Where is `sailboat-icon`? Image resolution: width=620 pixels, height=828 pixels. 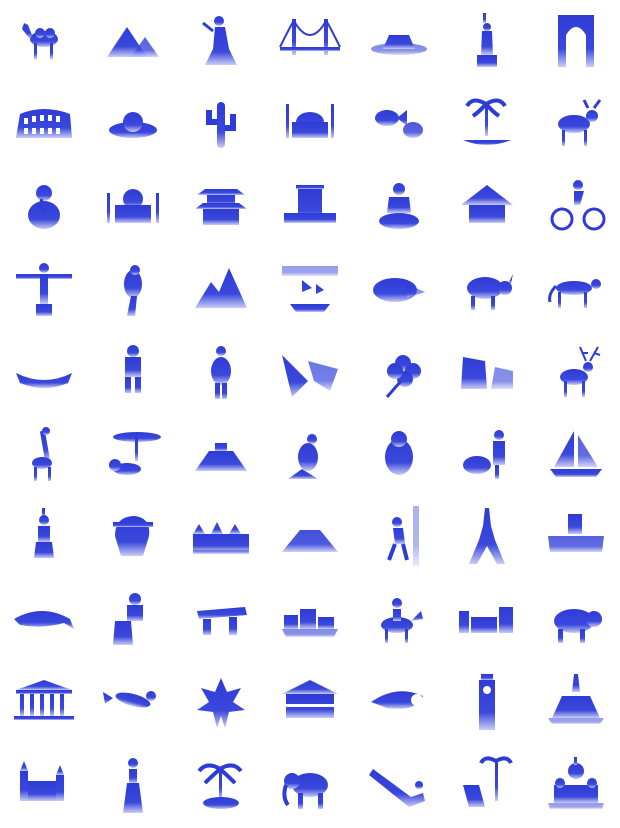
sailboat-icon is located at coordinates (575, 454).